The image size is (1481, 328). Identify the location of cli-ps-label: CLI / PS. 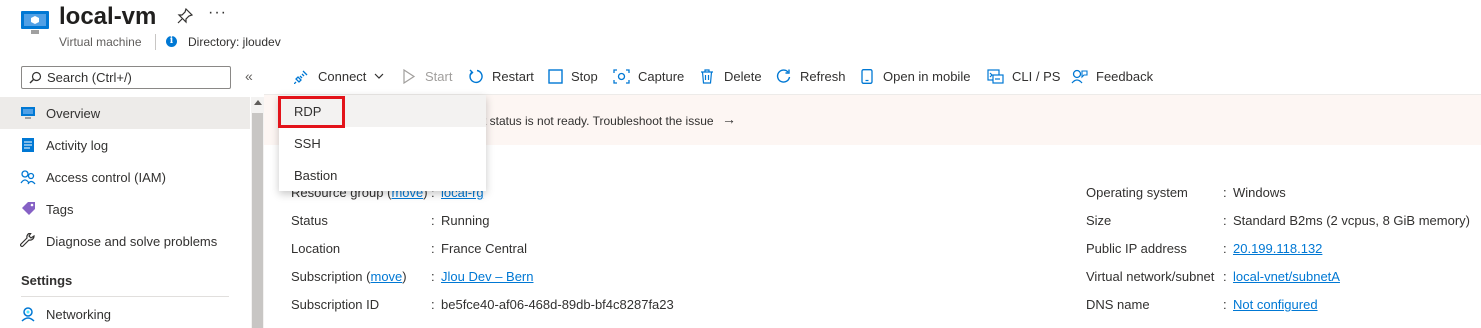
(1036, 76).